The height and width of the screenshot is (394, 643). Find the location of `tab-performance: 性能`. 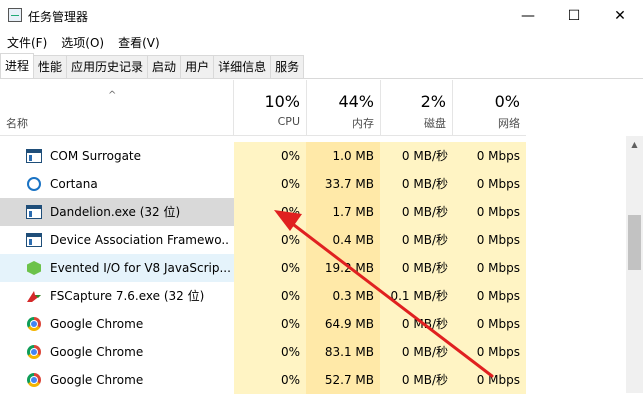

tab-performance: 性能 is located at coordinates (50, 66).